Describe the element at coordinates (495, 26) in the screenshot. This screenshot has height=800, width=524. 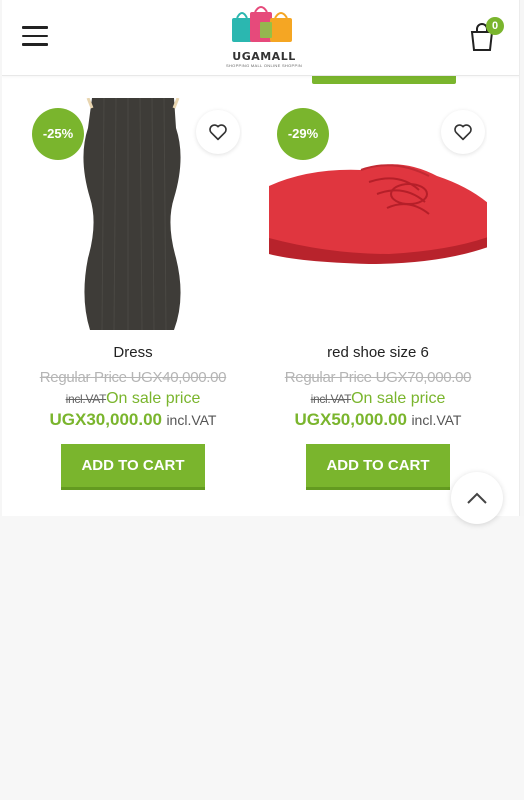
I see `cart-count-badge: 0` at that location.